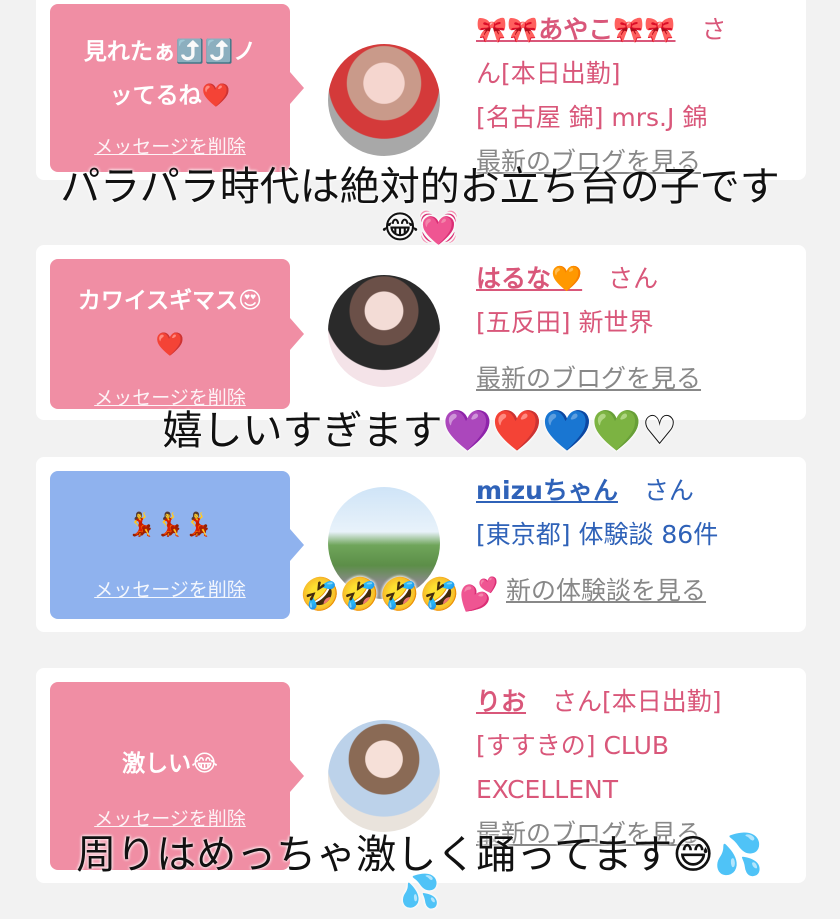 The image size is (840, 919). Describe the element at coordinates (170, 764) in the screenshot. I see `message-text: 激しい😂` at that location.